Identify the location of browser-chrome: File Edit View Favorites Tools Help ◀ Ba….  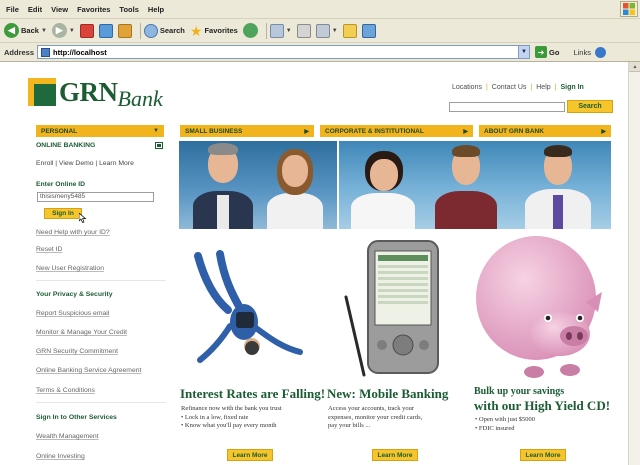
(320, 31).